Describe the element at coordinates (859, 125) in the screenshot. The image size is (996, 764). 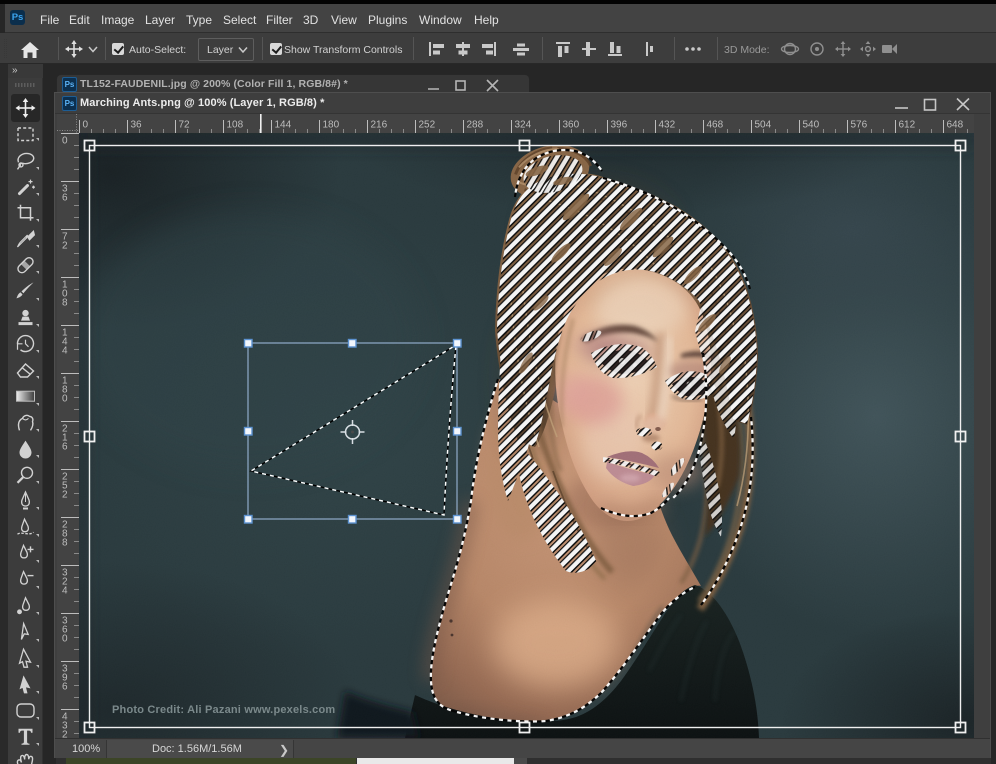
I see `svg-text: 576` at that location.